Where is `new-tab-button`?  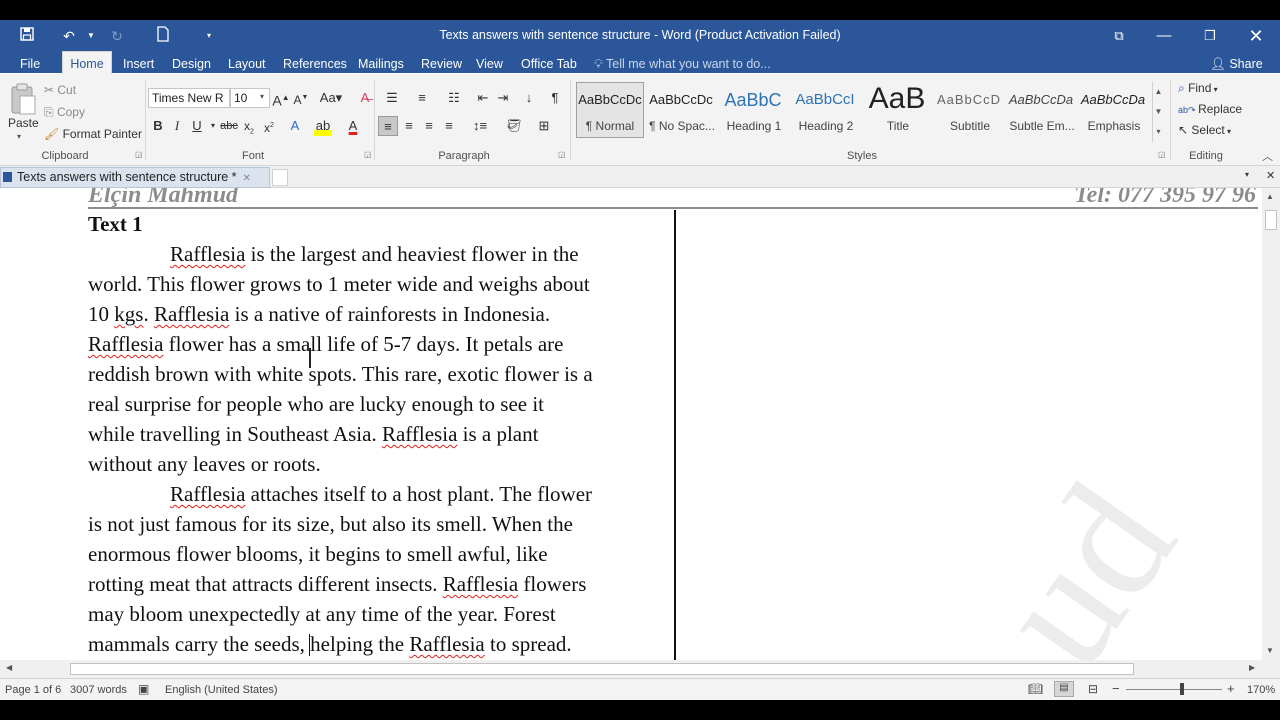
new-tab-button is located at coordinates (280, 177).